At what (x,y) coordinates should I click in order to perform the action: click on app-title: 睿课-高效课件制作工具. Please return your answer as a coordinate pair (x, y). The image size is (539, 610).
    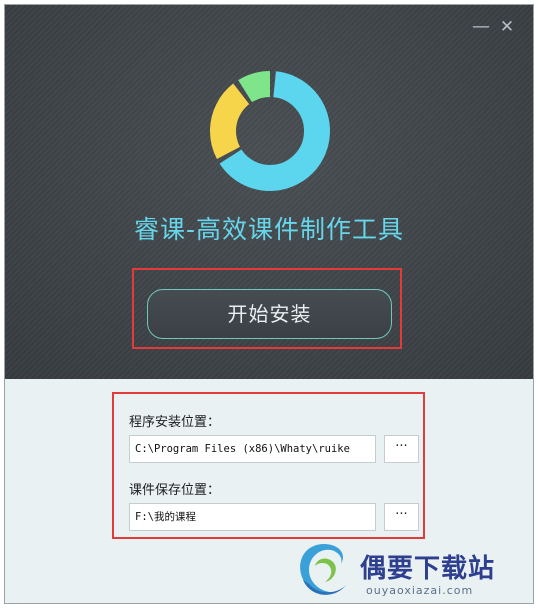
    Looking at the image, I should click on (269, 229).